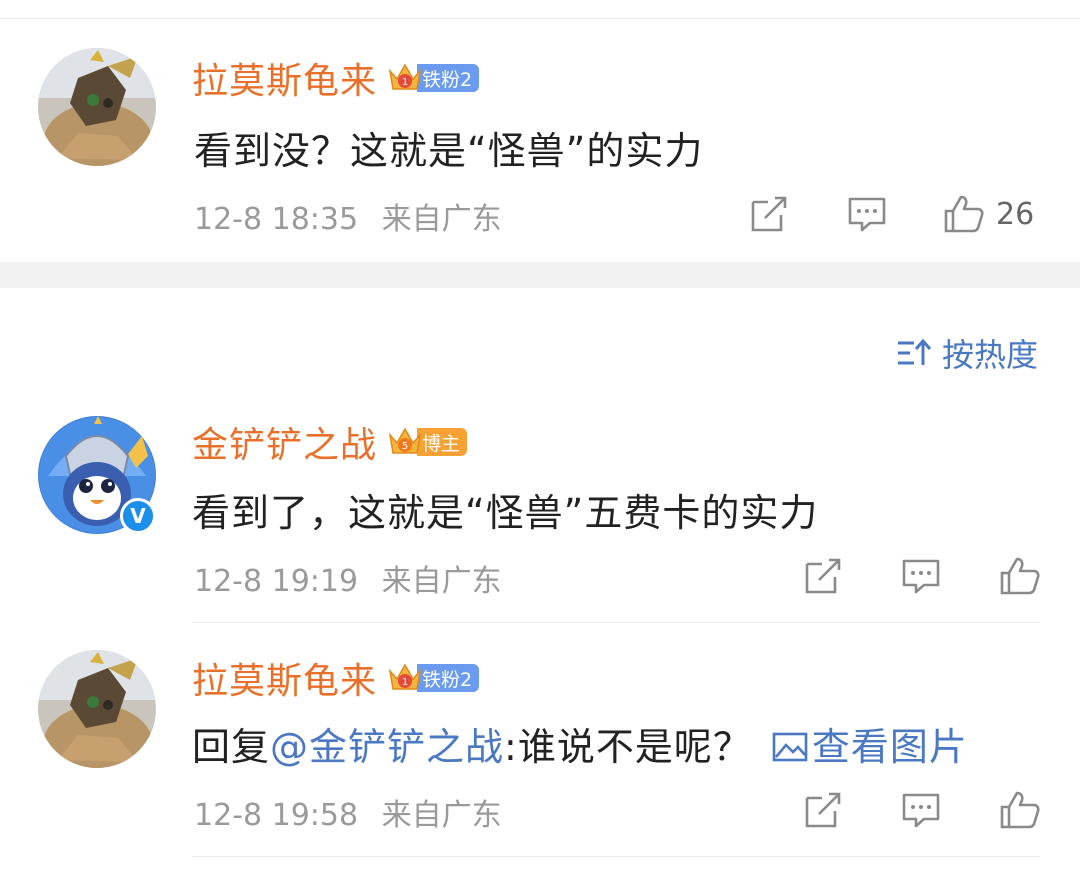  I want to click on fan-badge: 5 博主, so click(427, 442).